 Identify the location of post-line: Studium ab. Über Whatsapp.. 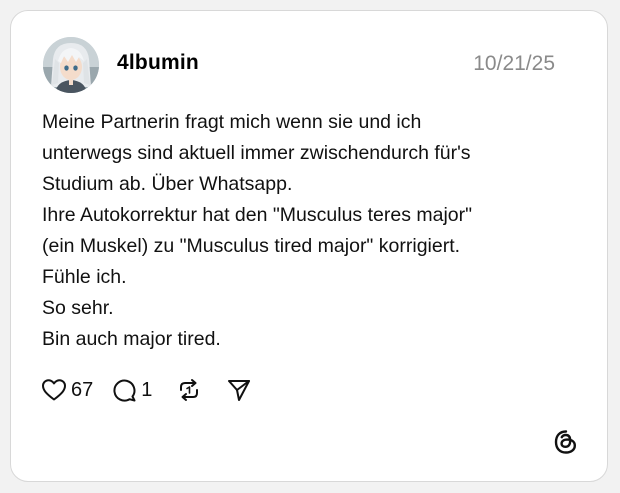
(167, 184).